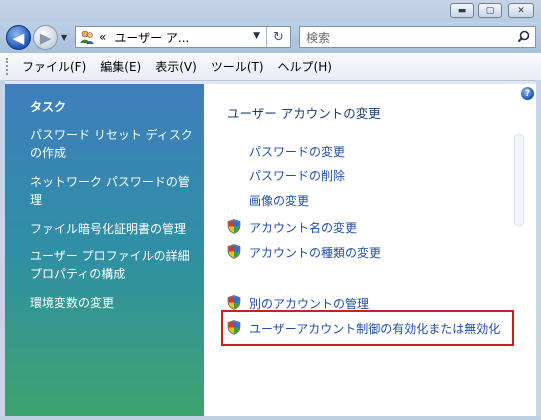 This screenshot has width=541, height=420. What do you see at coordinates (374, 328) in the screenshot?
I see `link-toggle-uac: ユーザーアカウント制御の有効化または無効化` at bounding box center [374, 328].